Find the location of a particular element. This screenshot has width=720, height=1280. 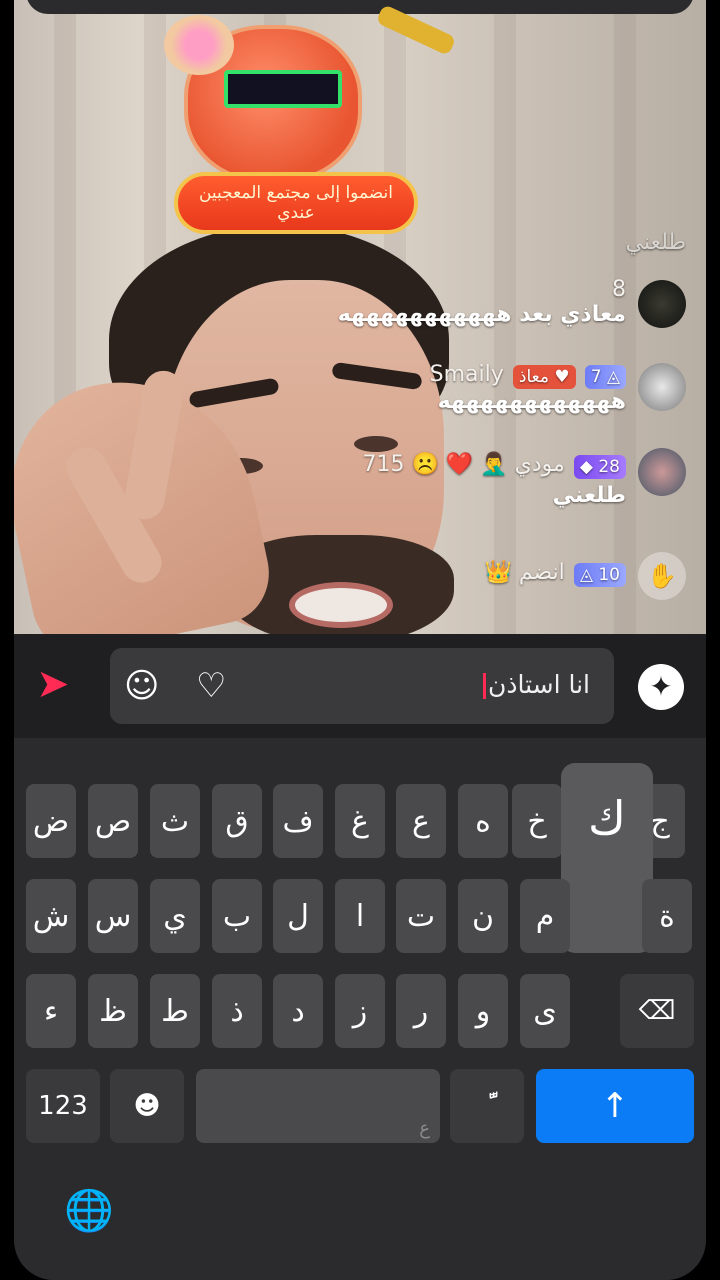

key: م is located at coordinates (545, 916).